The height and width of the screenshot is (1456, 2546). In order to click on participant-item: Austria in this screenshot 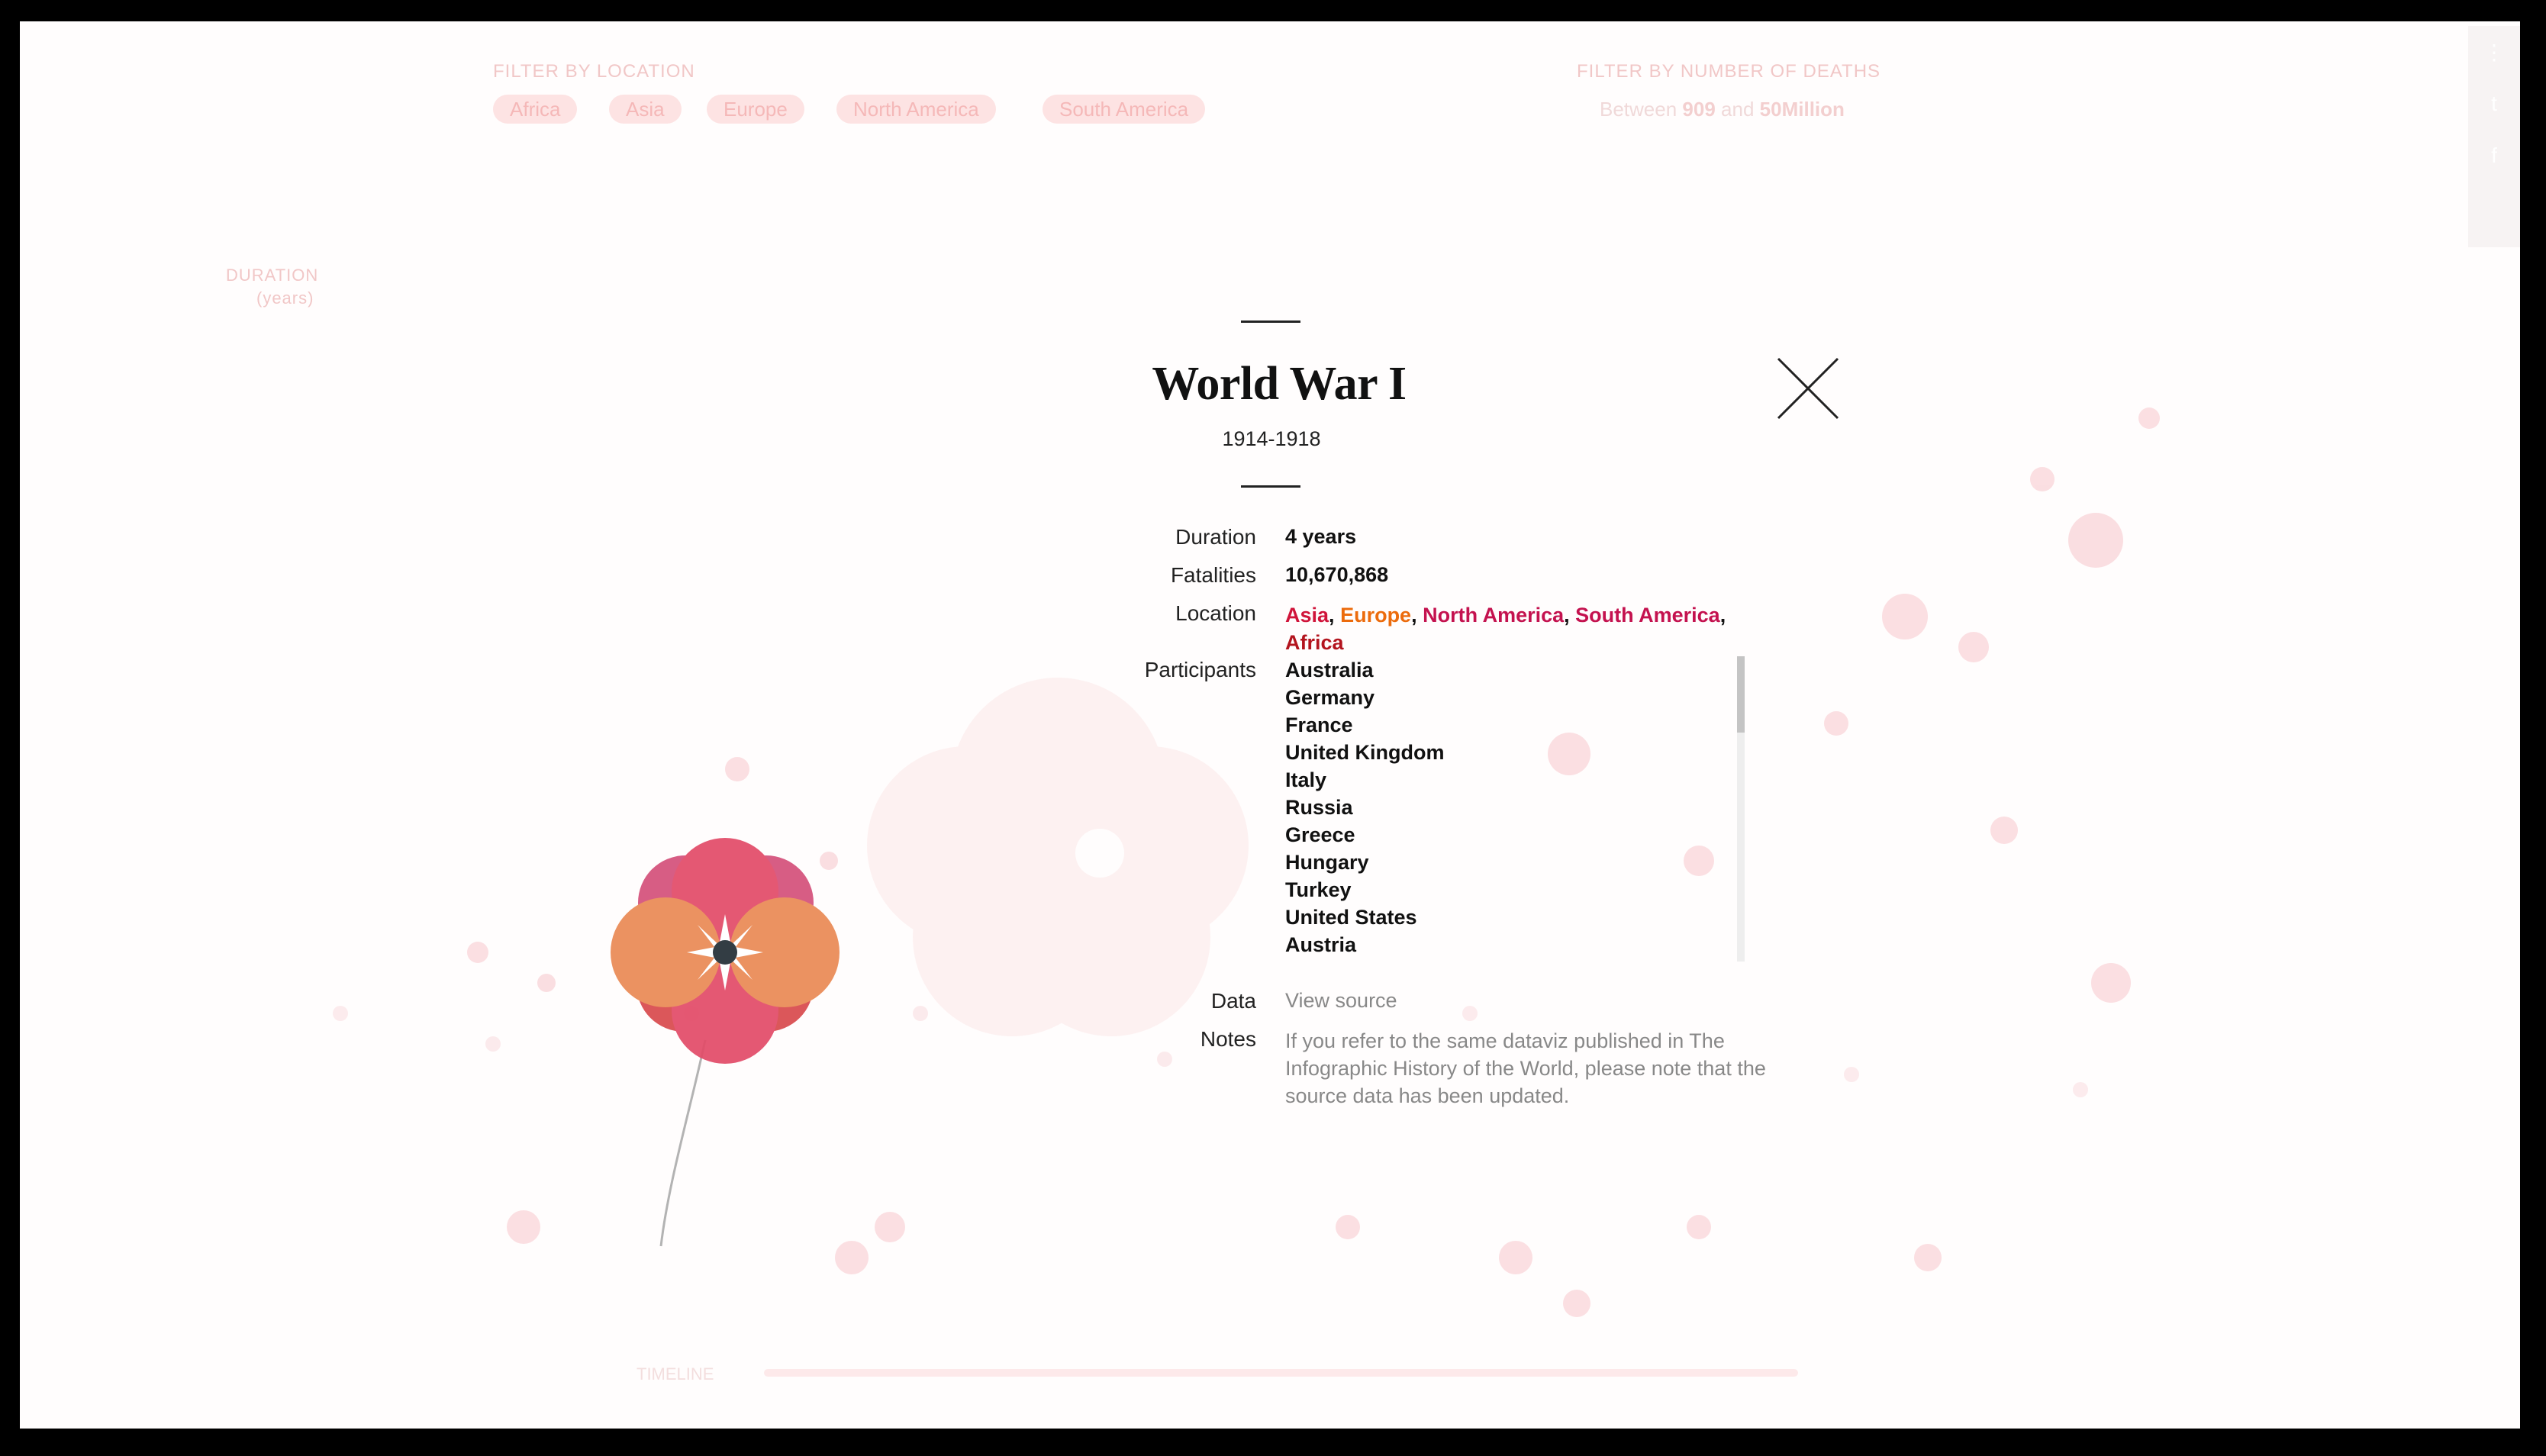, I will do `click(1321, 944)`.